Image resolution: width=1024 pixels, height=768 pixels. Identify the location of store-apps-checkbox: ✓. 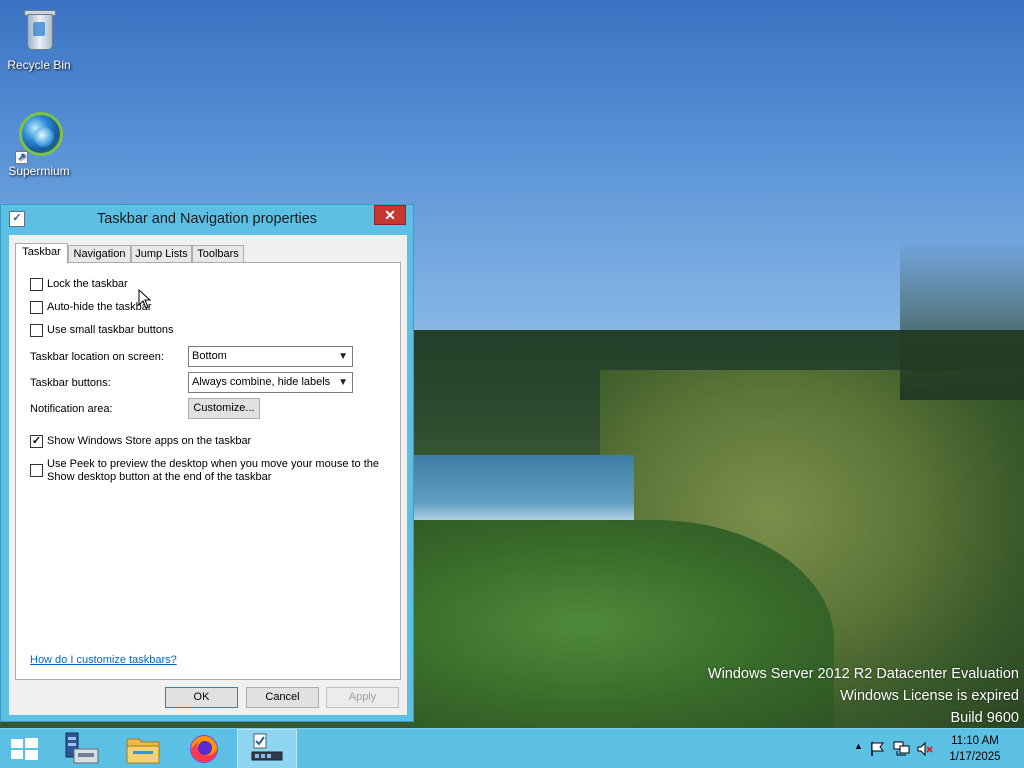
(36, 441).